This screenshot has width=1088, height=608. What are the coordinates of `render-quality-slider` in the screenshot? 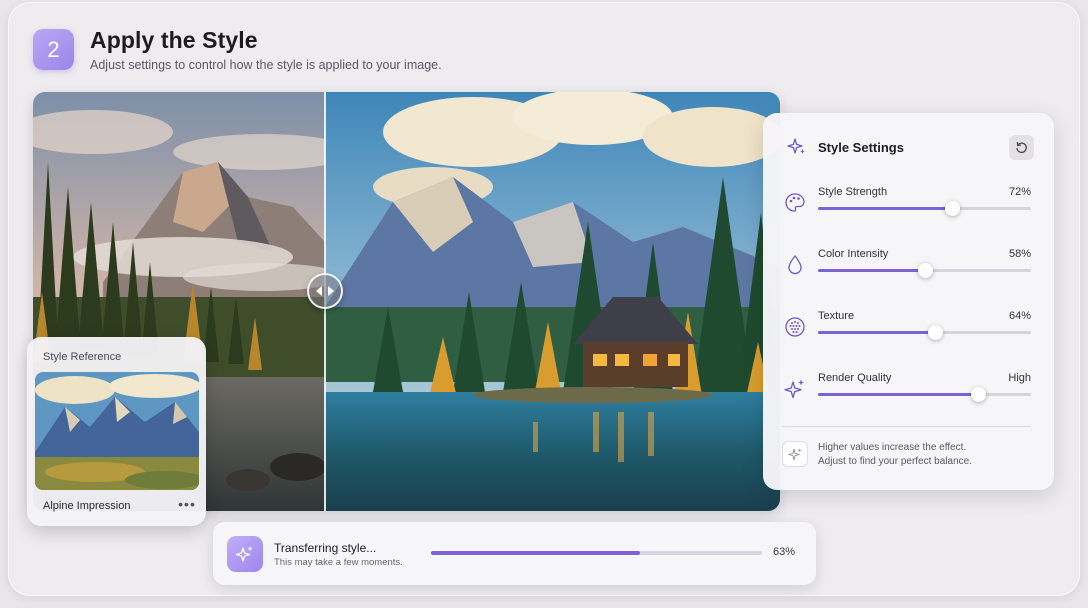 It's located at (924, 394).